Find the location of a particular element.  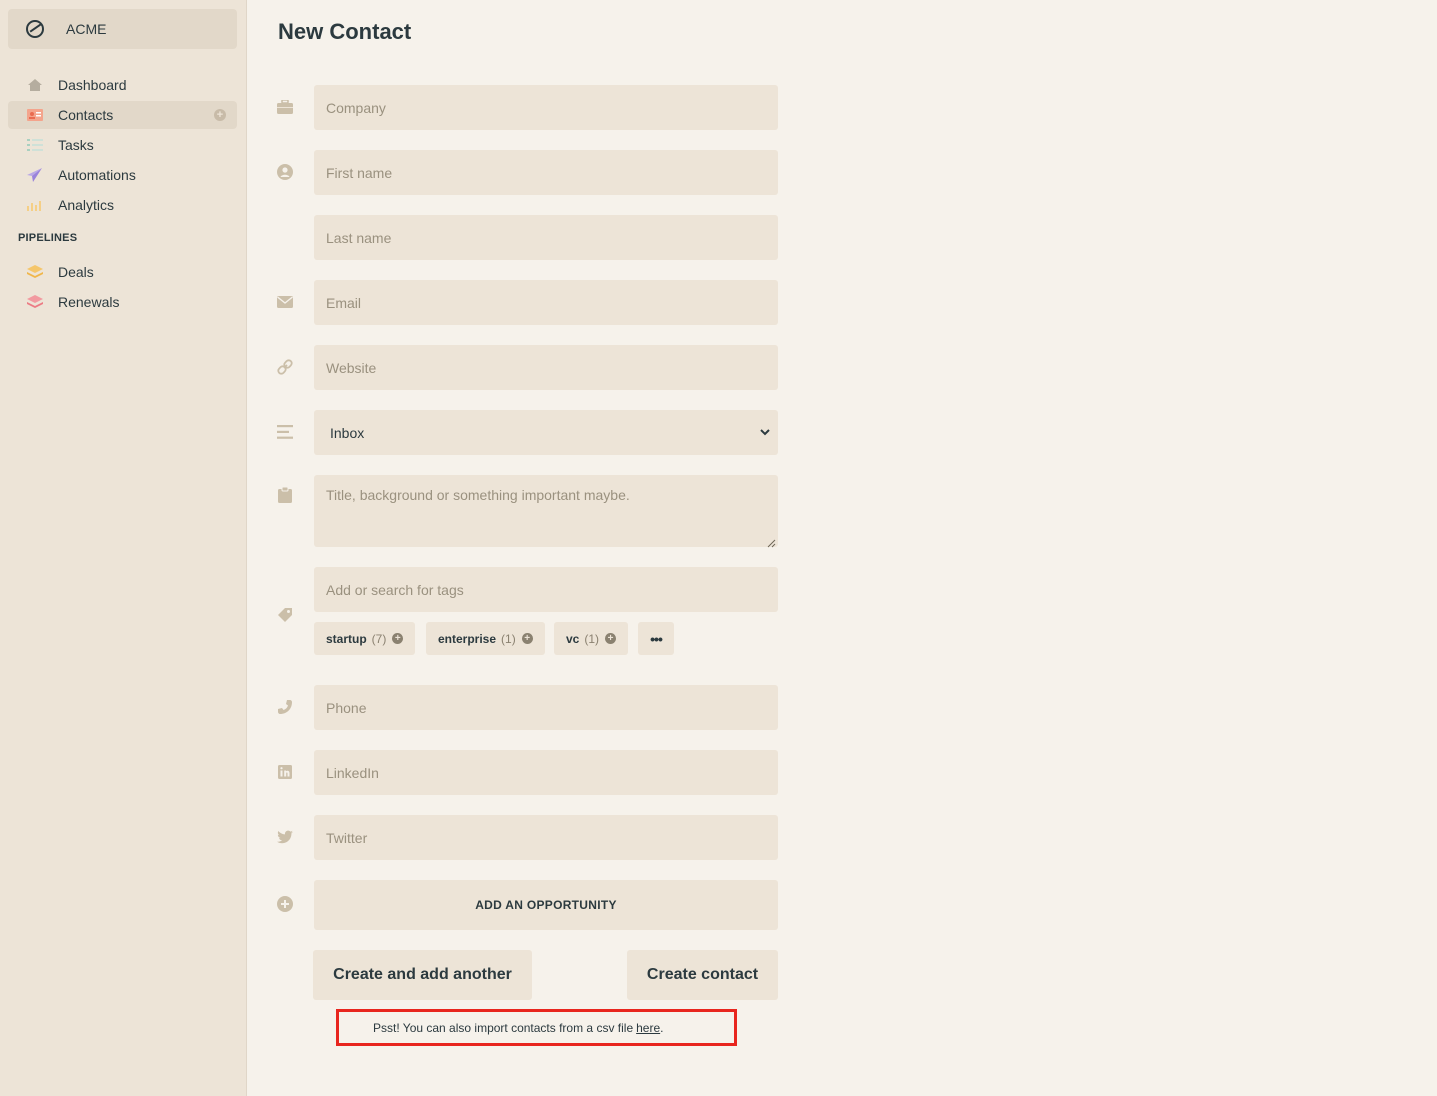

tag-name: startup is located at coordinates (346, 638).